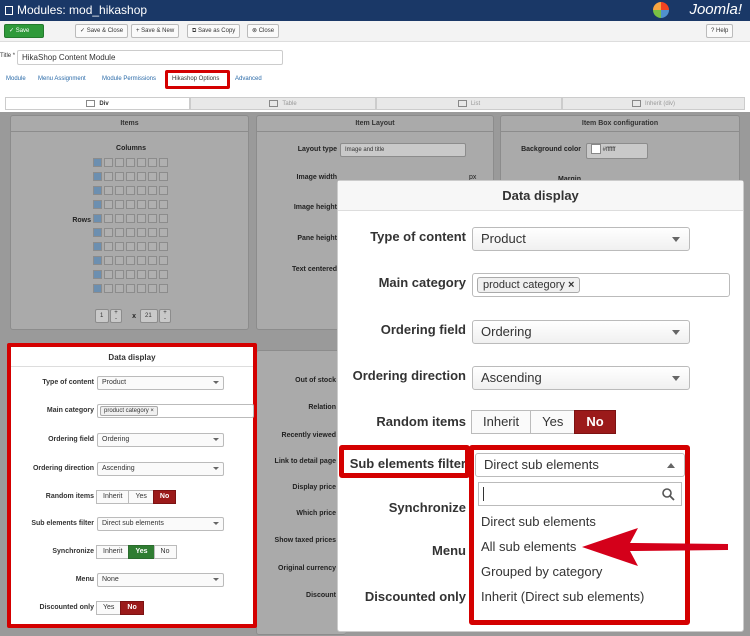 The image size is (750, 636). Describe the element at coordinates (132, 608) in the screenshot. I see `discounted-no-button: No` at that location.